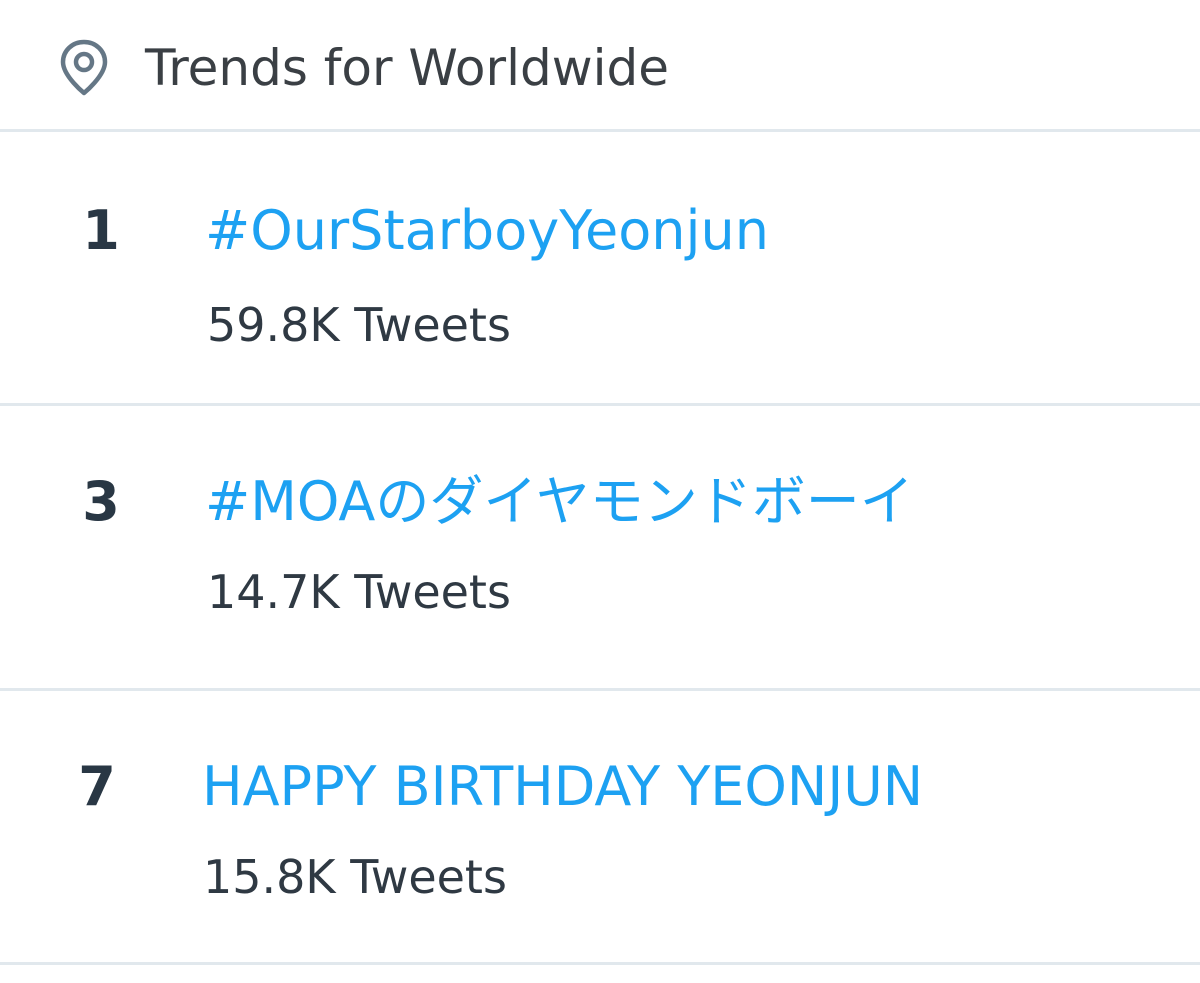 The width and height of the screenshot is (1200, 983). Describe the element at coordinates (562, 787) in the screenshot. I see `trend-link: HAPPY BIRTHDAY YEONJUN` at that location.